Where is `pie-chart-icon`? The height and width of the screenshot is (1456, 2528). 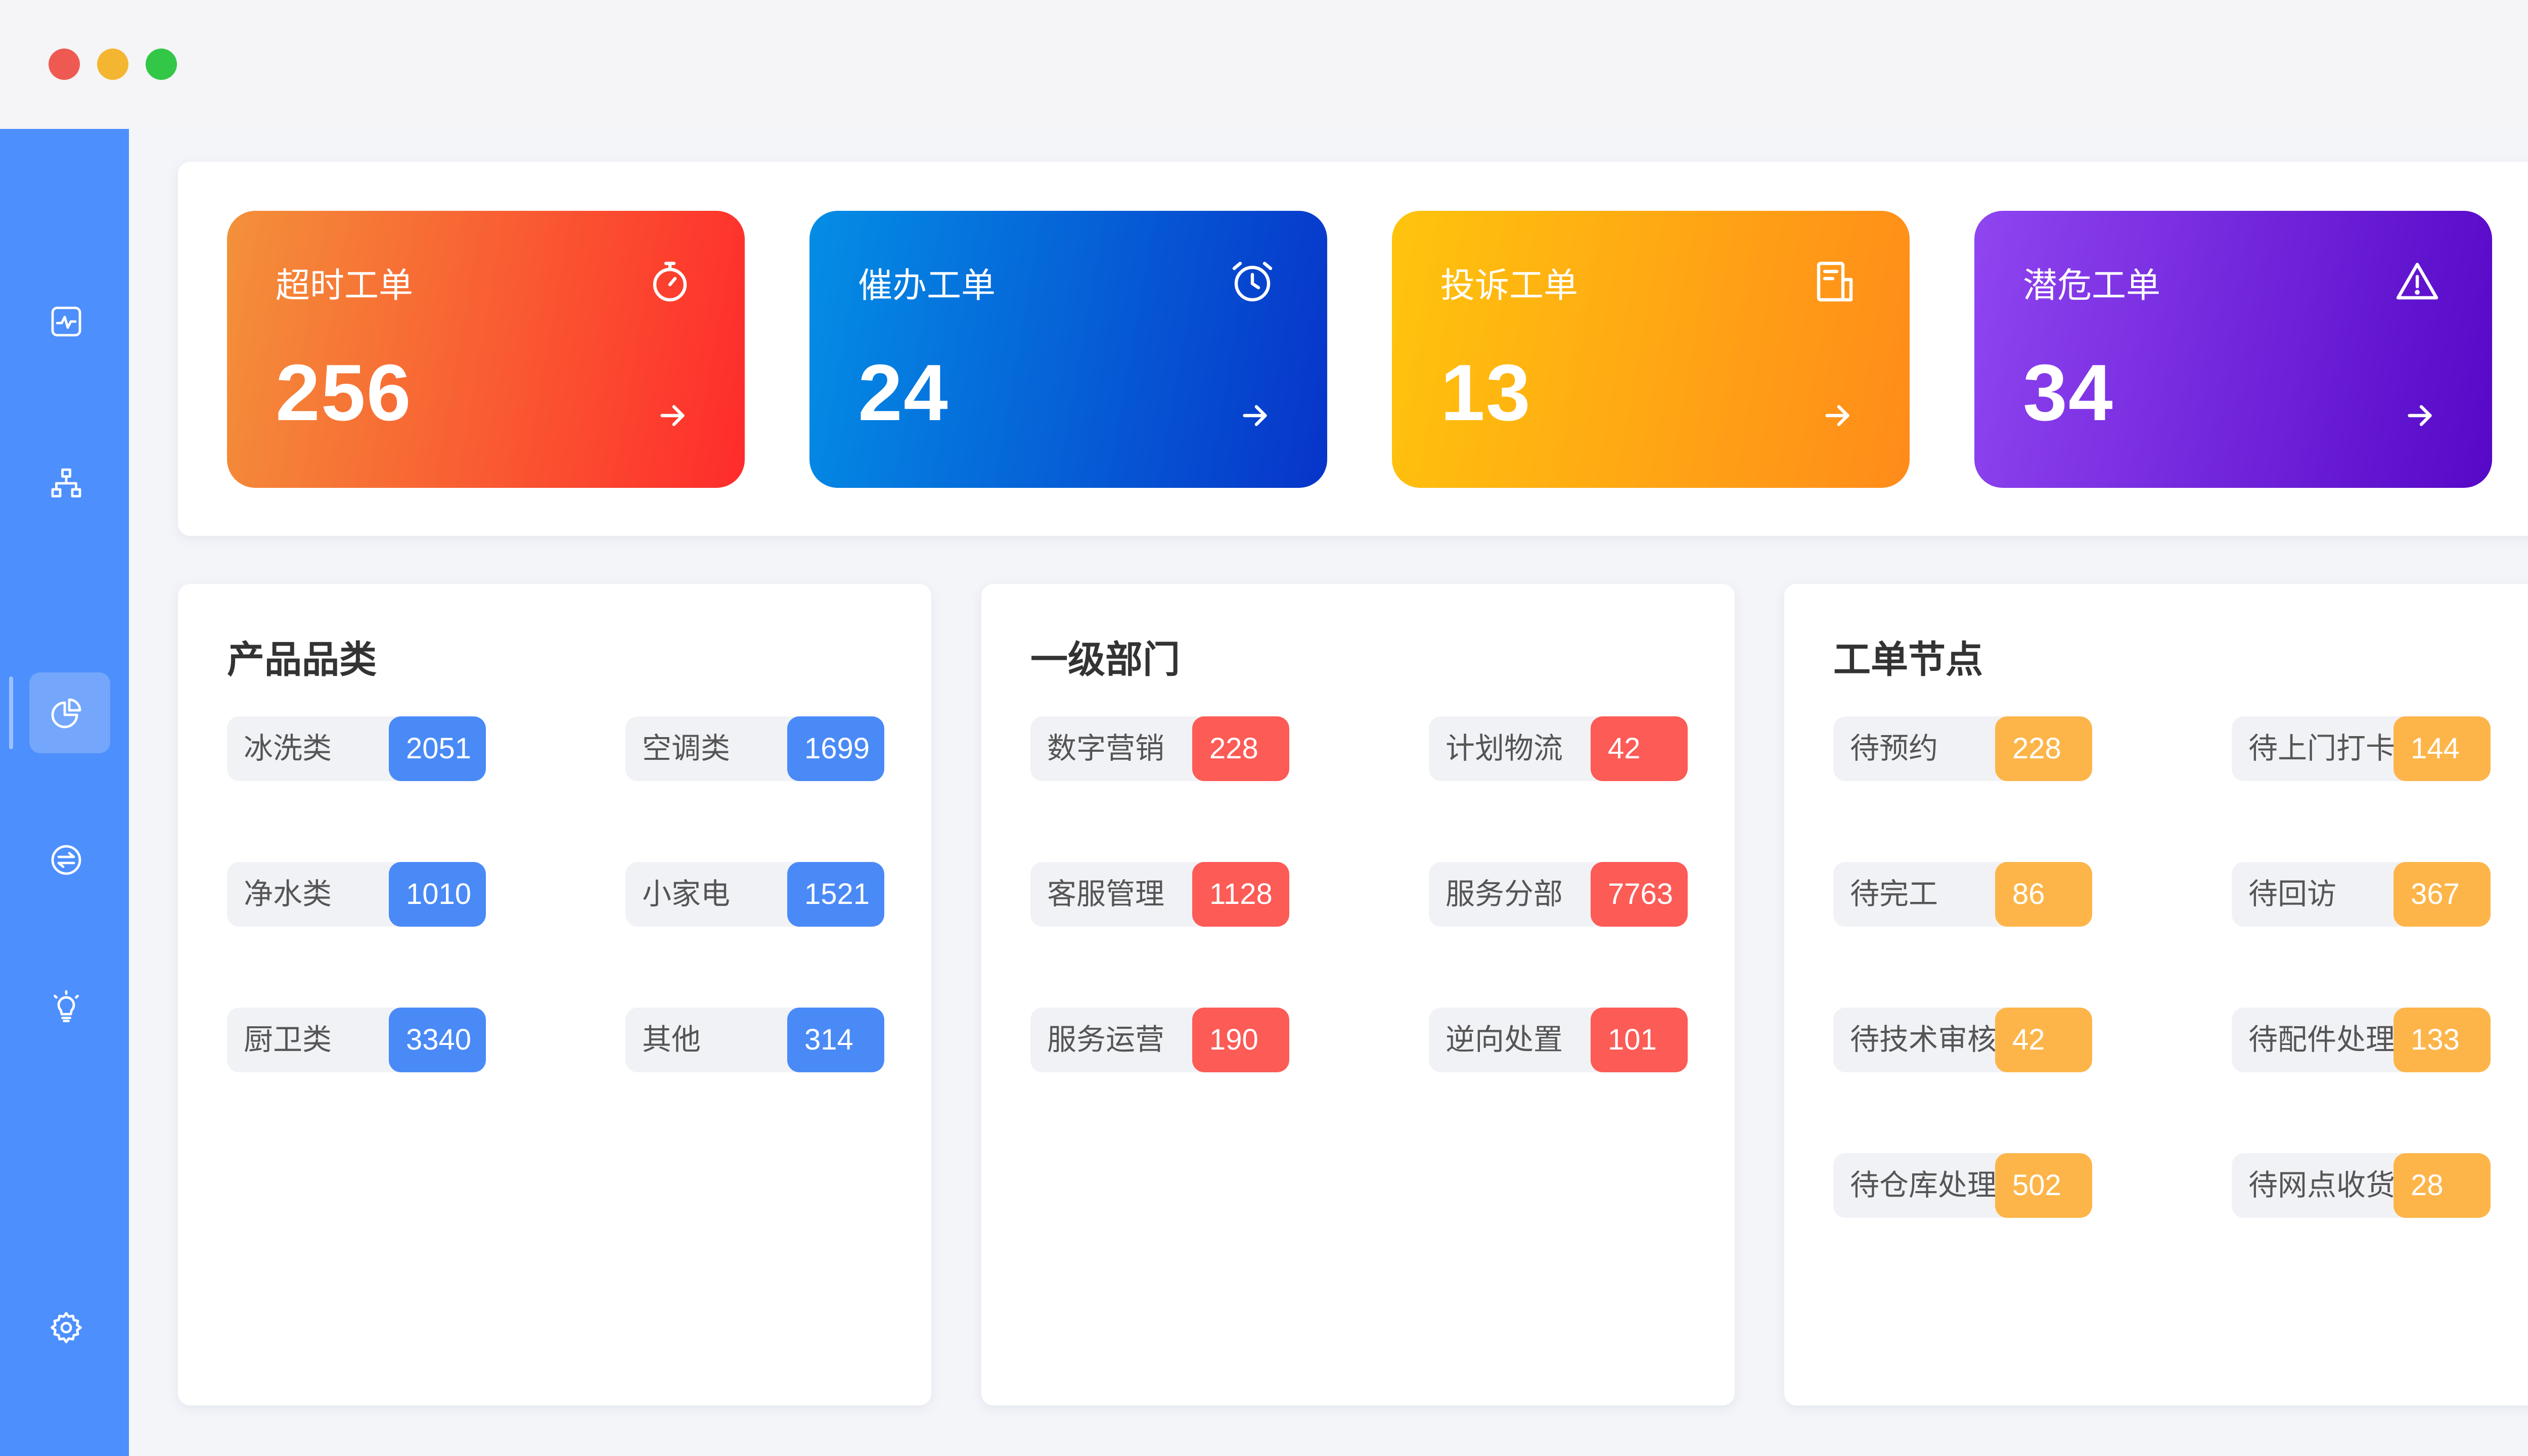 pie-chart-icon is located at coordinates (66, 713).